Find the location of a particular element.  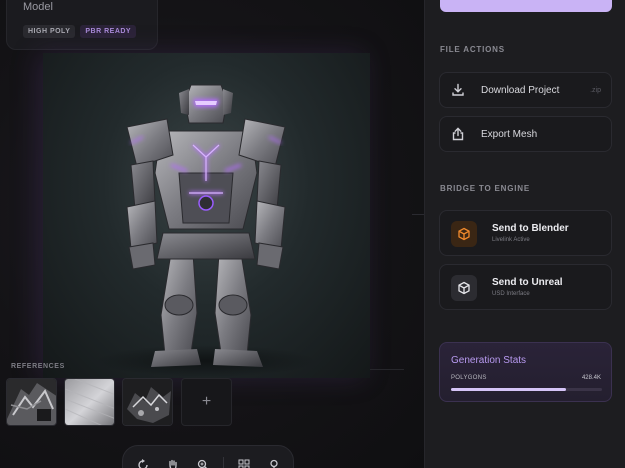

primary-action-button is located at coordinates (526, 6).